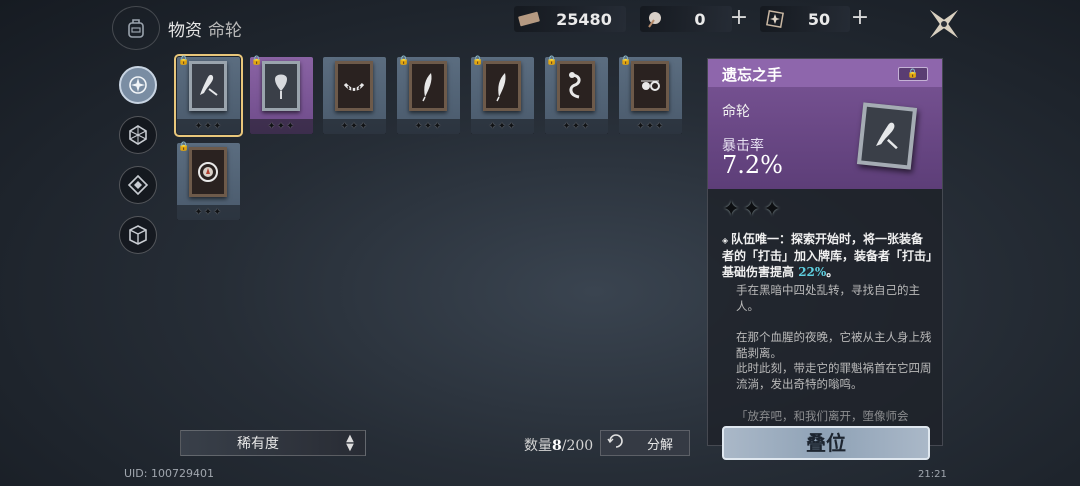 Image resolution: width=1080 pixels, height=486 pixels. Describe the element at coordinates (828, 298) in the screenshot. I see `lore-text: 手在黑暗中四处乱转，寻找自己的主人。` at that location.